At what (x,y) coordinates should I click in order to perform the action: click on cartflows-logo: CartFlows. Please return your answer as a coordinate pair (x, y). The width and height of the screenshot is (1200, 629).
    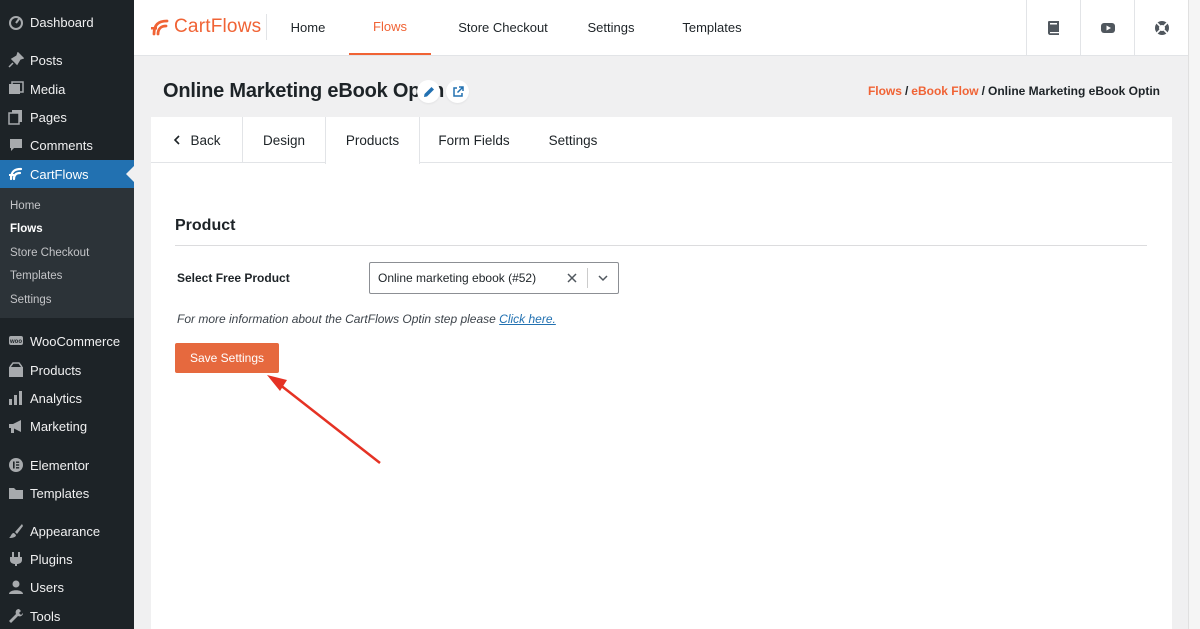
    Looking at the image, I should click on (205, 27).